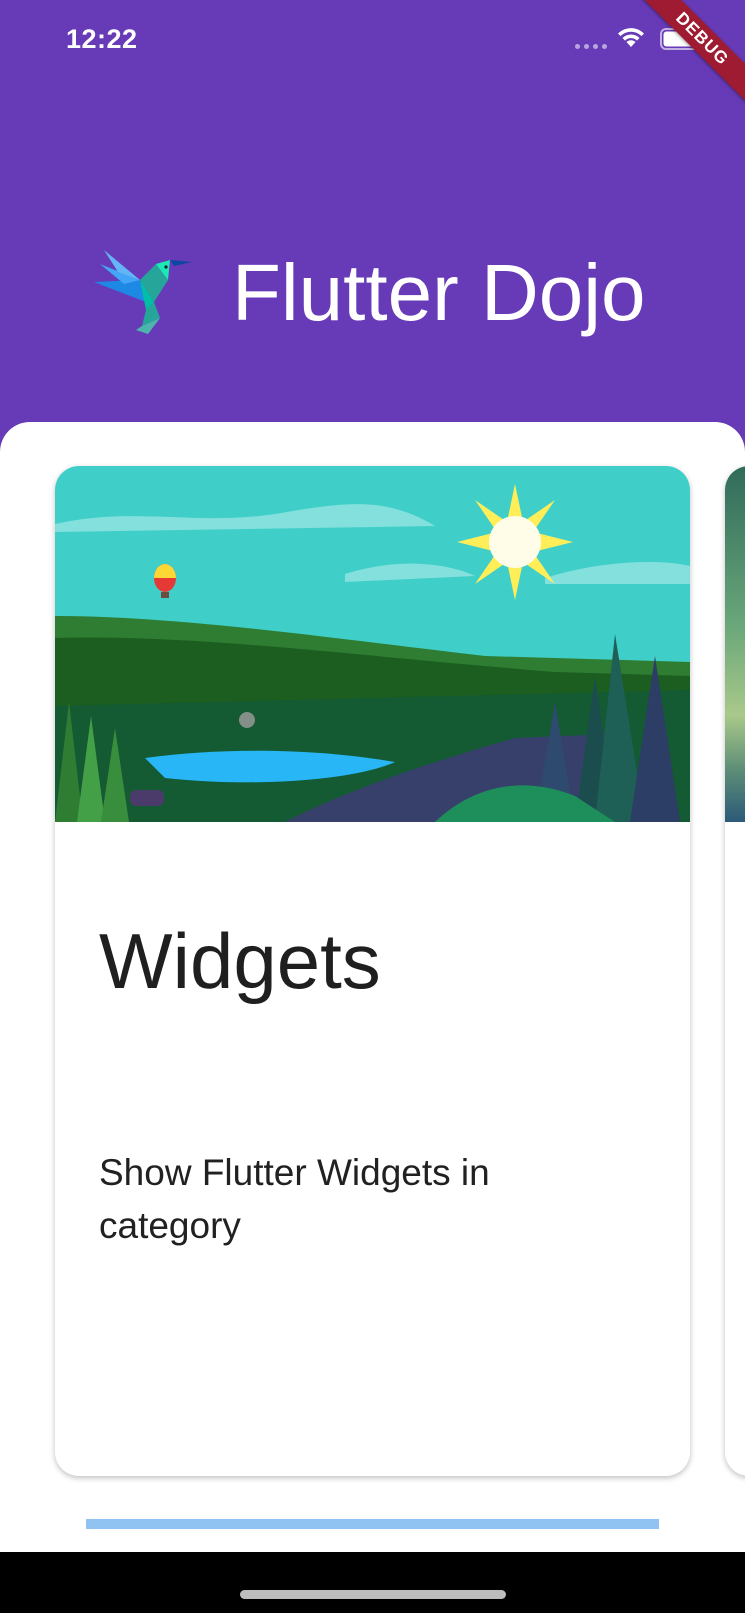 The height and width of the screenshot is (1613, 745). I want to click on app-title: Flutter Dojo, so click(439, 292).